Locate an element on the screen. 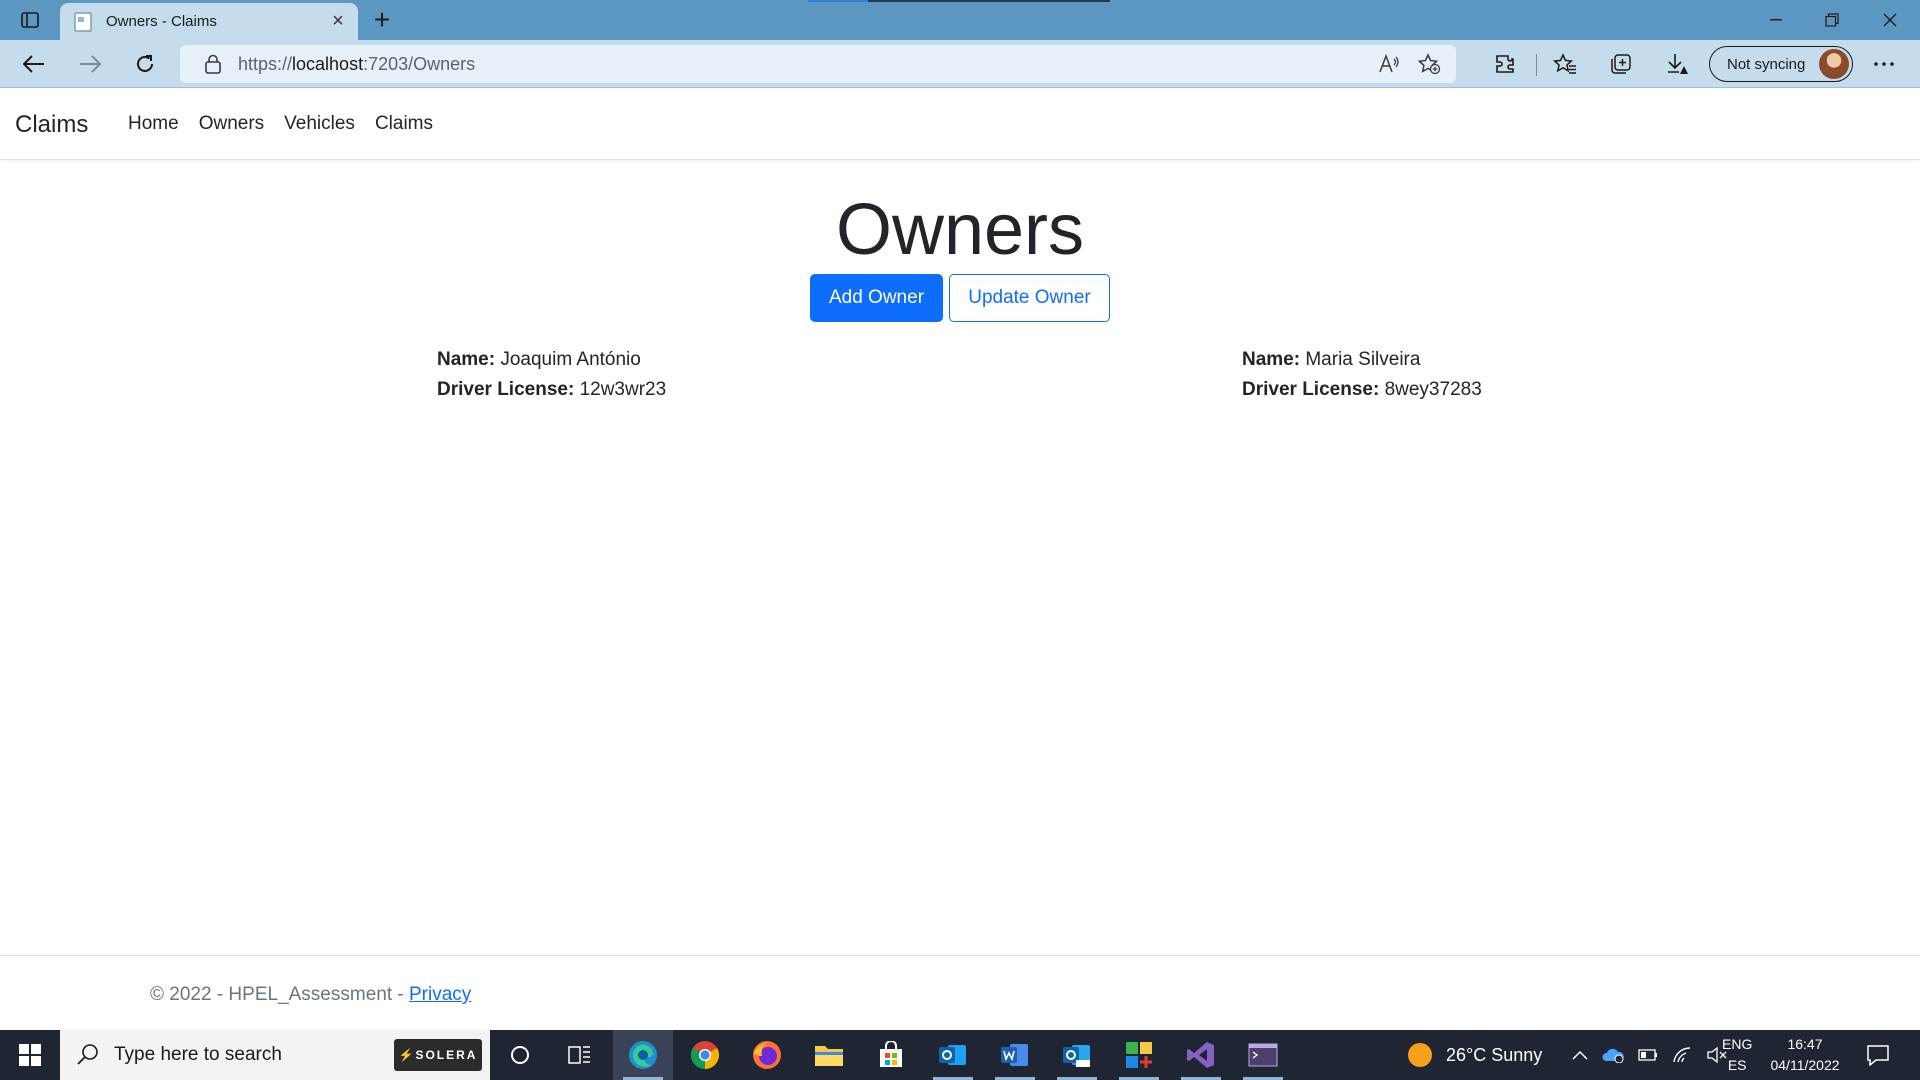 The width and height of the screenshot is (1920, 1080). add-owner-button: Add Owner is located at coordinates (876, 298).